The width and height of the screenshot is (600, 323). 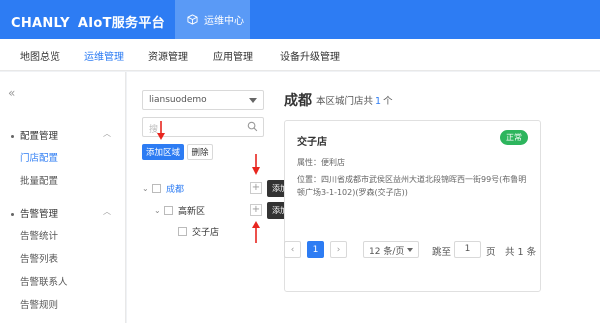 What do you see at coordinates (40, 23) in the screenshot?
I see `brand-name: CHANLY` at bounding box center [40, 23].